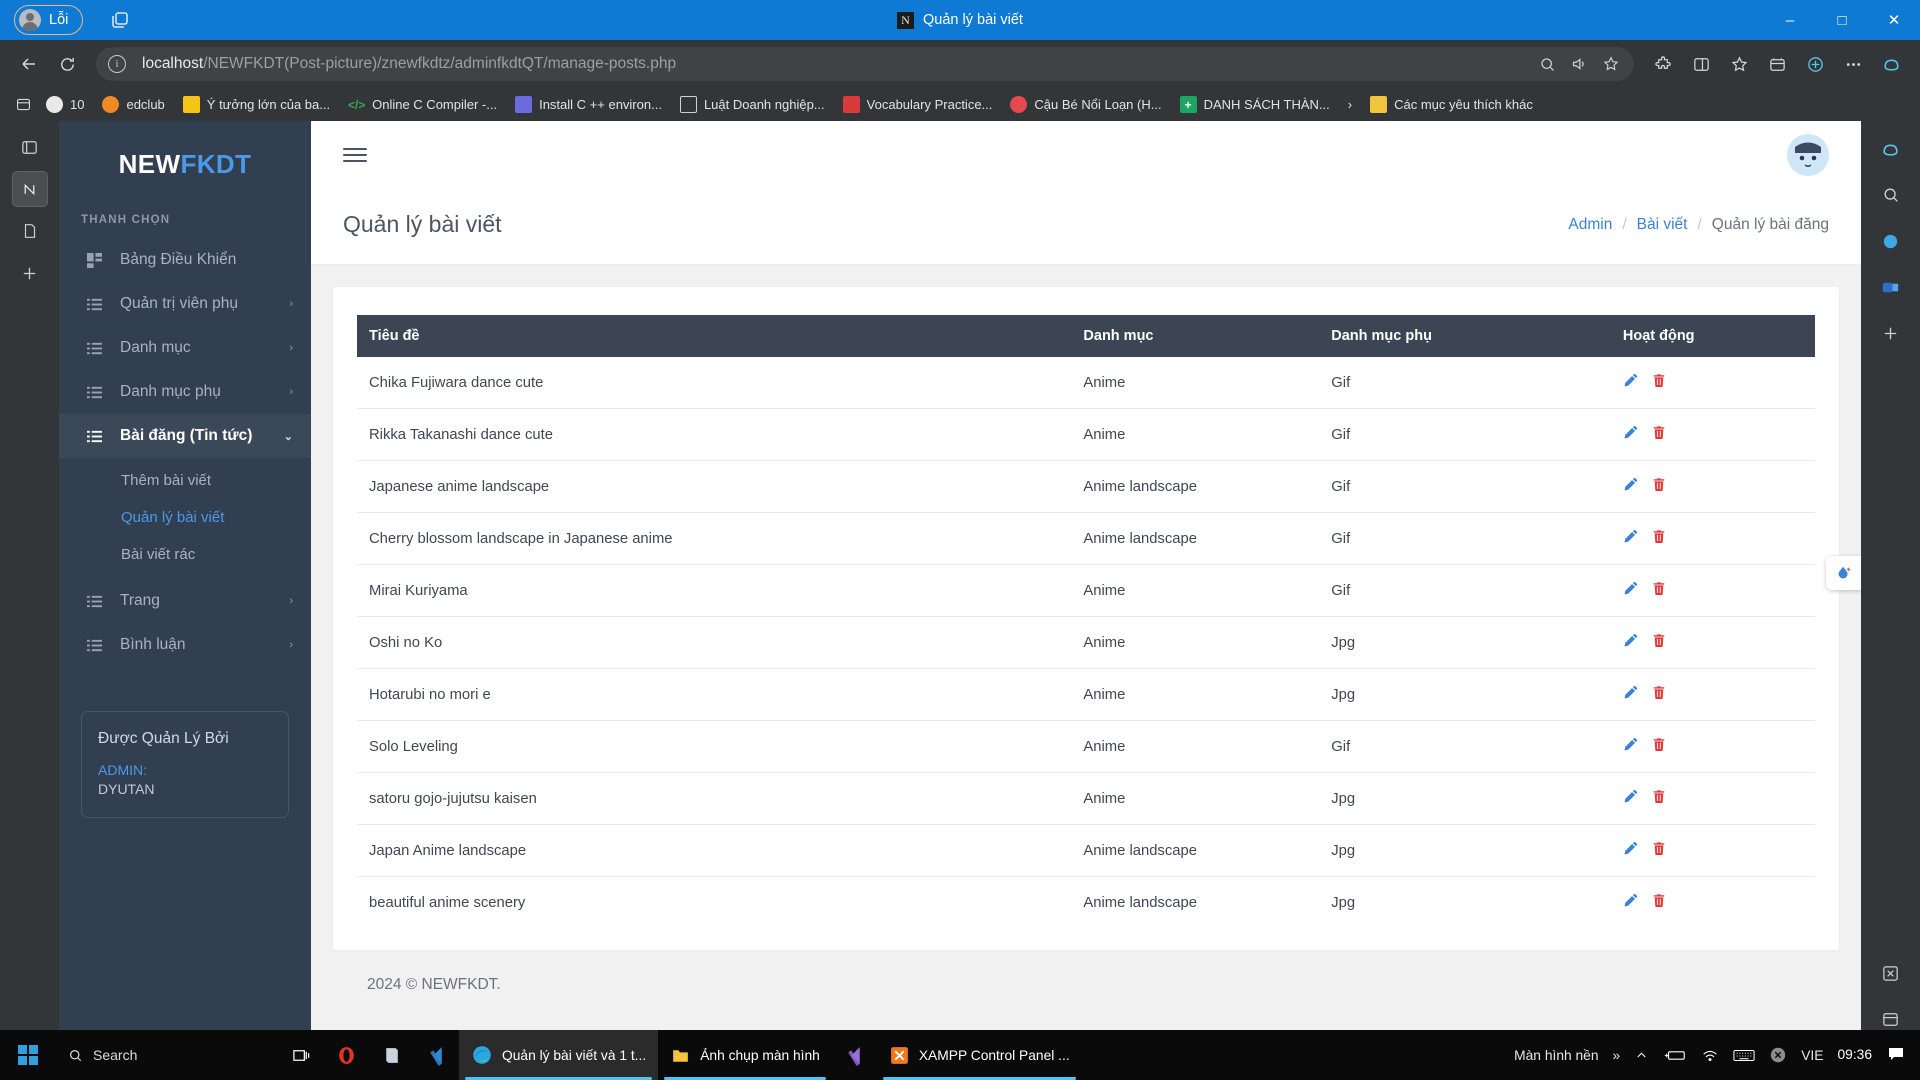 This screenshot has height=1080, width=1920. I want to click on add-sidebar-icon, so click(1891, 333).